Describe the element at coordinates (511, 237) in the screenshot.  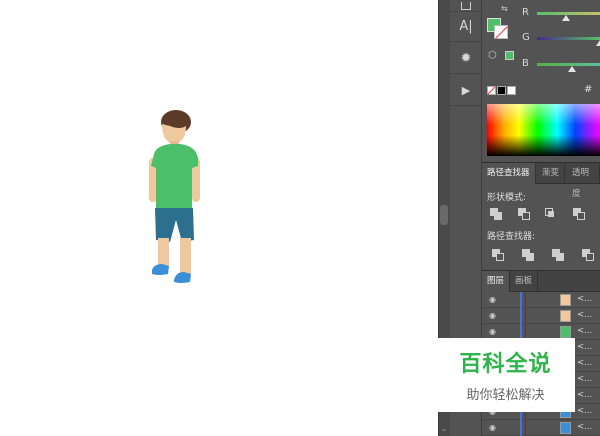
I see `pathfinders-label: 路径查找器:` at that location.